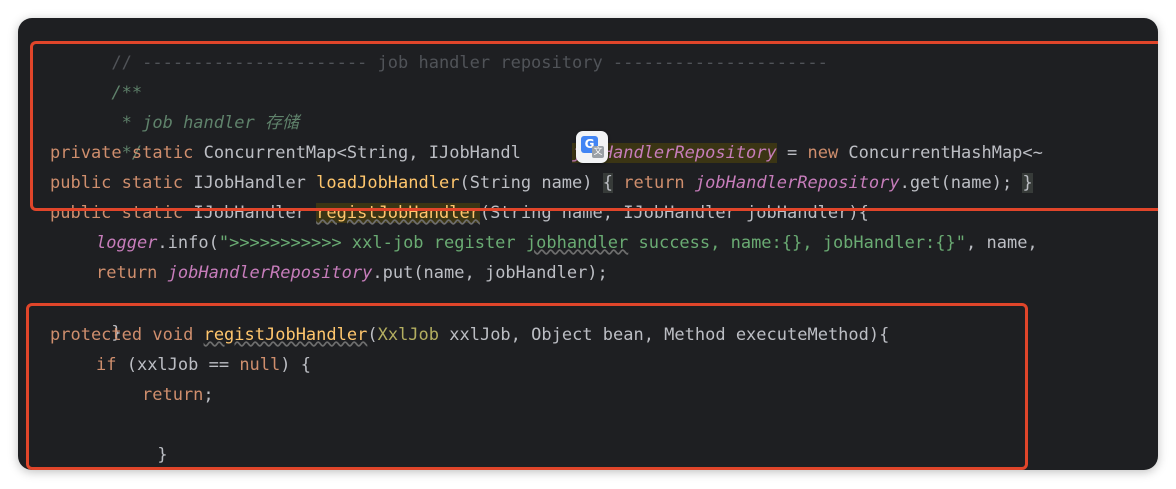  Describe the element at coordinates (127, 273) in the screenshot. I see `keyword-return: return` at that location.